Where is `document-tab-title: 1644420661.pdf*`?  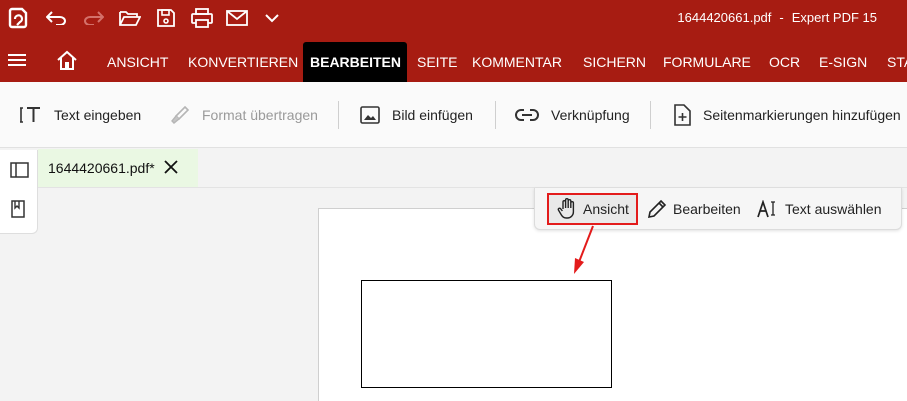
document-tab-title: 1644420661.pdf* is located at coordinates (101, 168).